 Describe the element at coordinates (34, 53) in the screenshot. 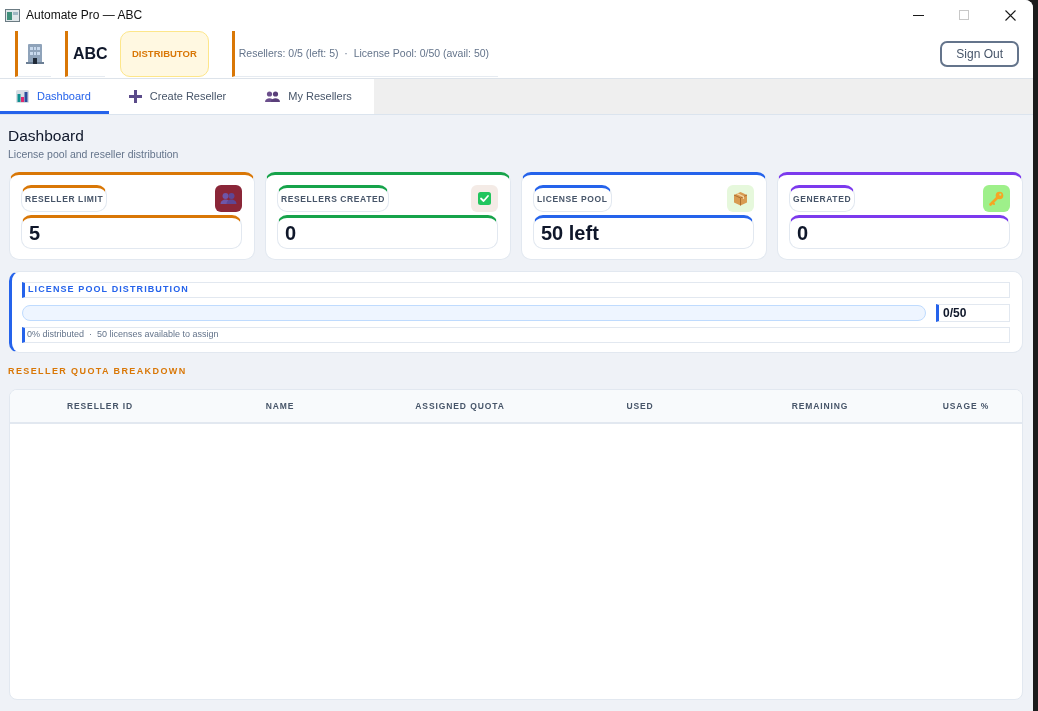

I see `building-icon` at that location.